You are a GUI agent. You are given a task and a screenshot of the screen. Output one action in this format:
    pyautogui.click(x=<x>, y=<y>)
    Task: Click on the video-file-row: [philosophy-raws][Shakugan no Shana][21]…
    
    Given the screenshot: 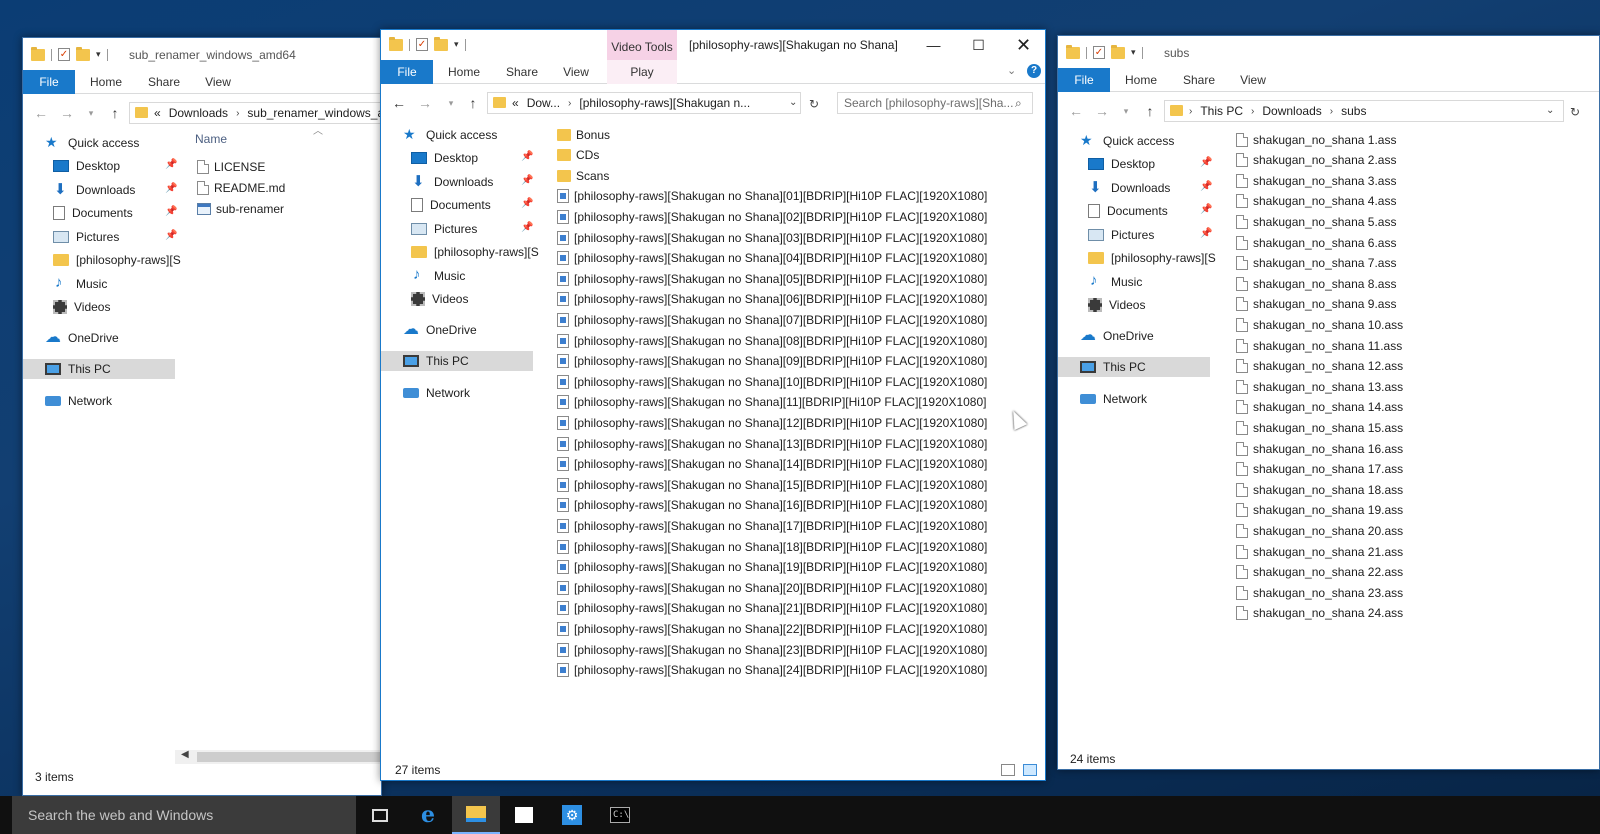 What is the action you would take?
    pyautogui.click(x=772, y=608)
    